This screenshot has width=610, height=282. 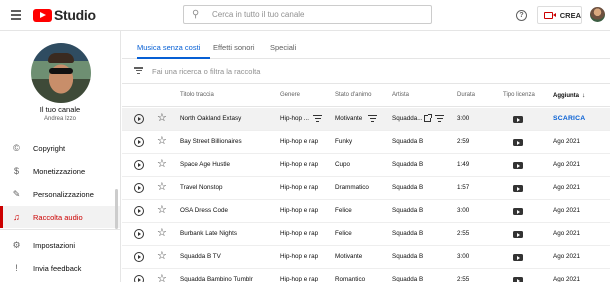 What do you see at coordinates (366, 72) in the screenshot?
I see `filter-bar: Fai una ricerca o filtra la raccolta` at bounding box center [366, 72].